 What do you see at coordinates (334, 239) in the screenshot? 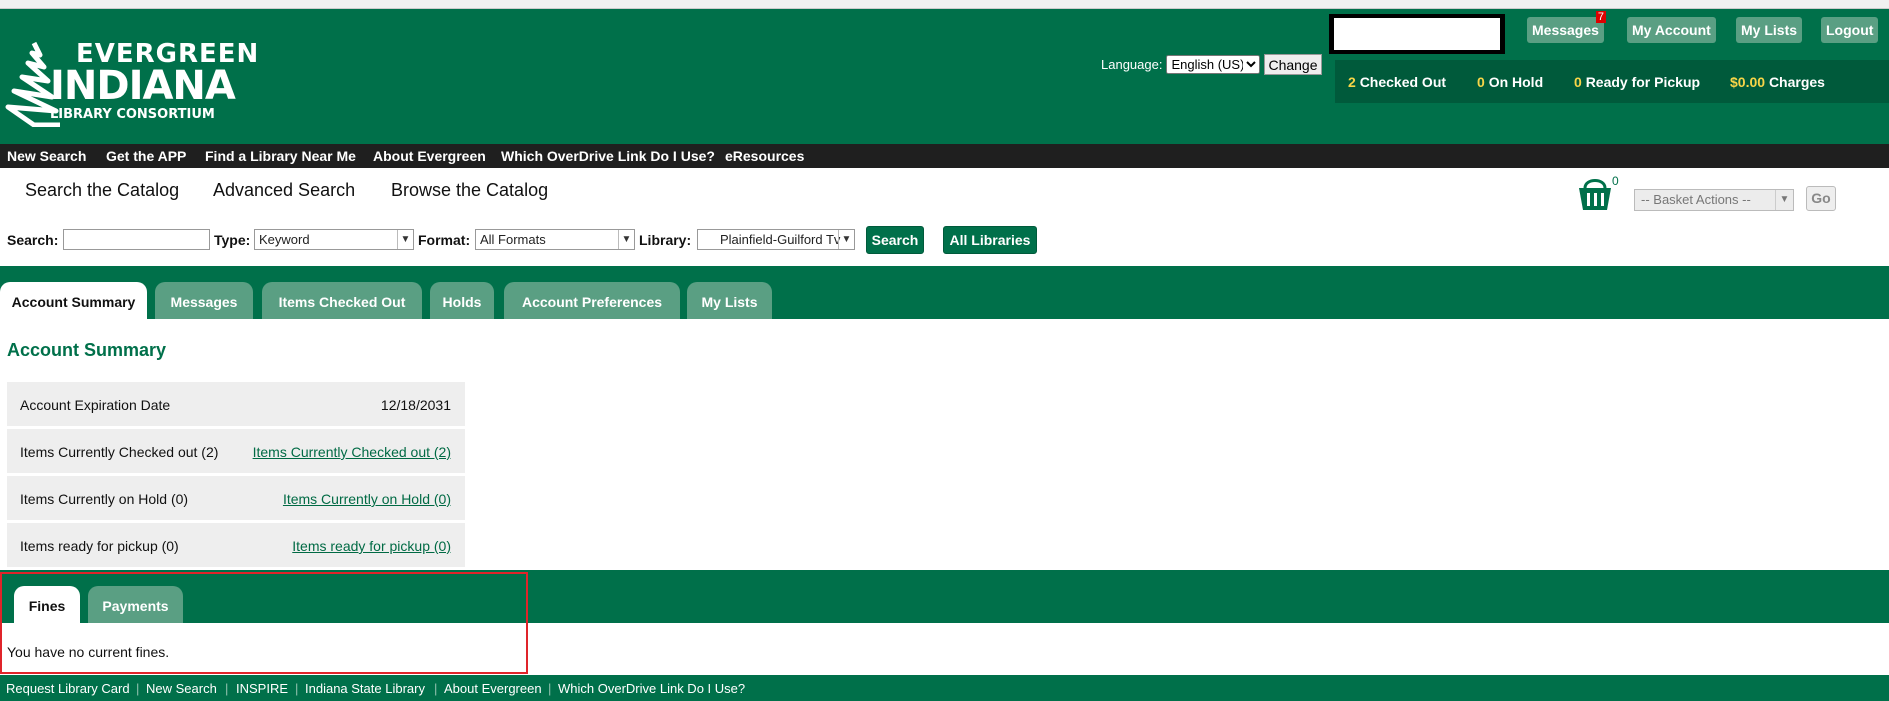
I see `type-select: Keyword ▼` at bounding box center [334, 239].